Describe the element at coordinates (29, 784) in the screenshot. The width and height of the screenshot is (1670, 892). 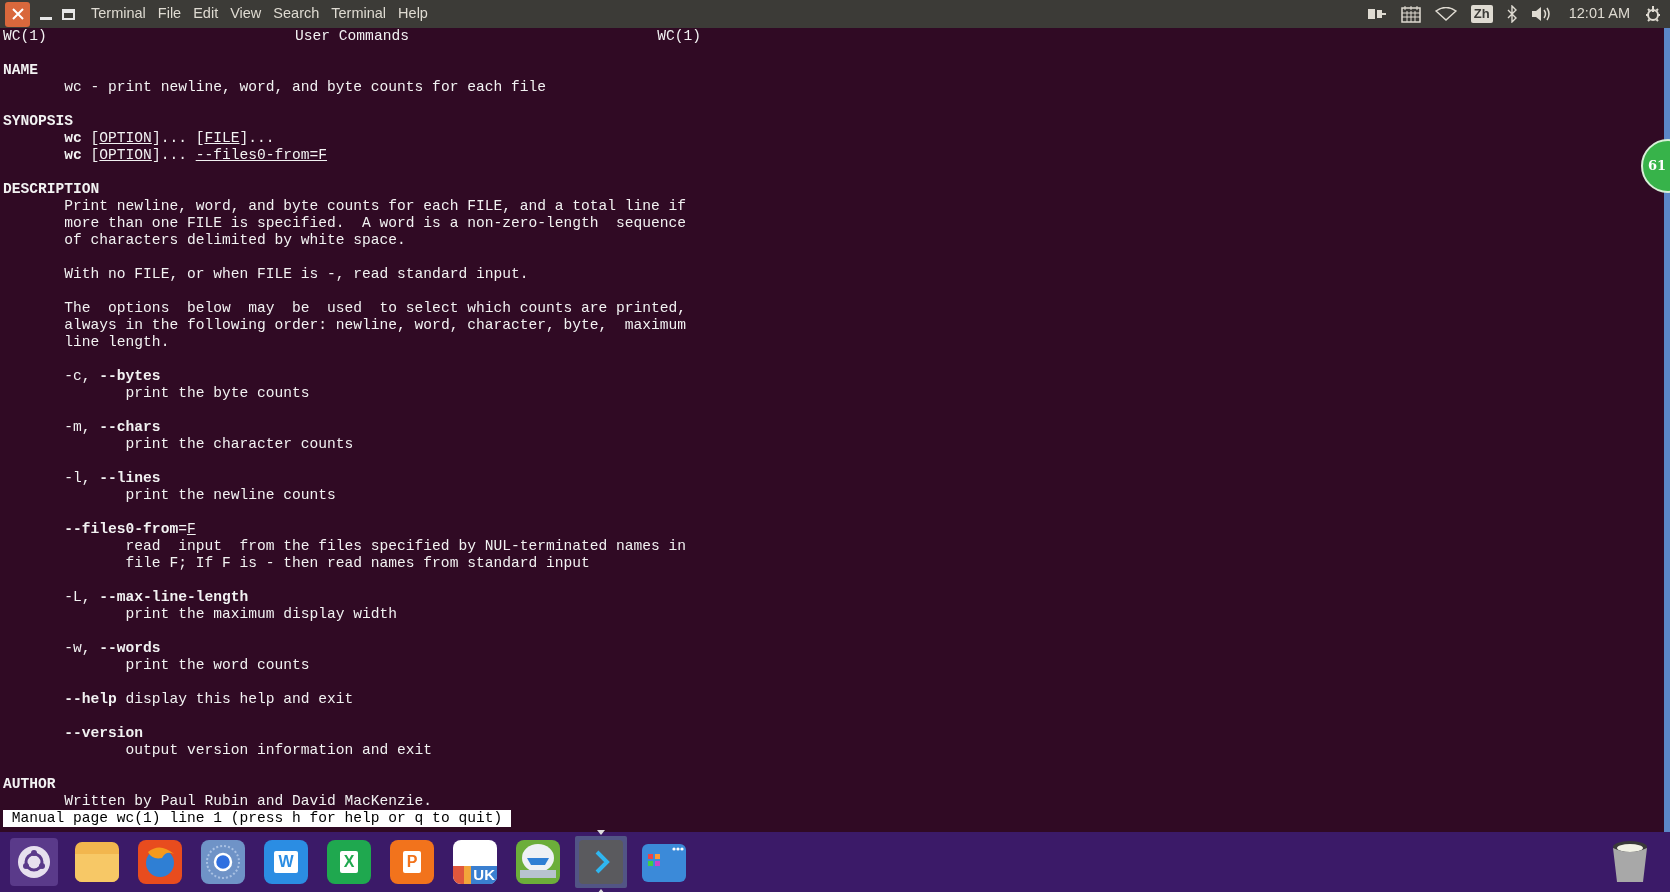
I see `section-heading: AUTHOR` at that location.